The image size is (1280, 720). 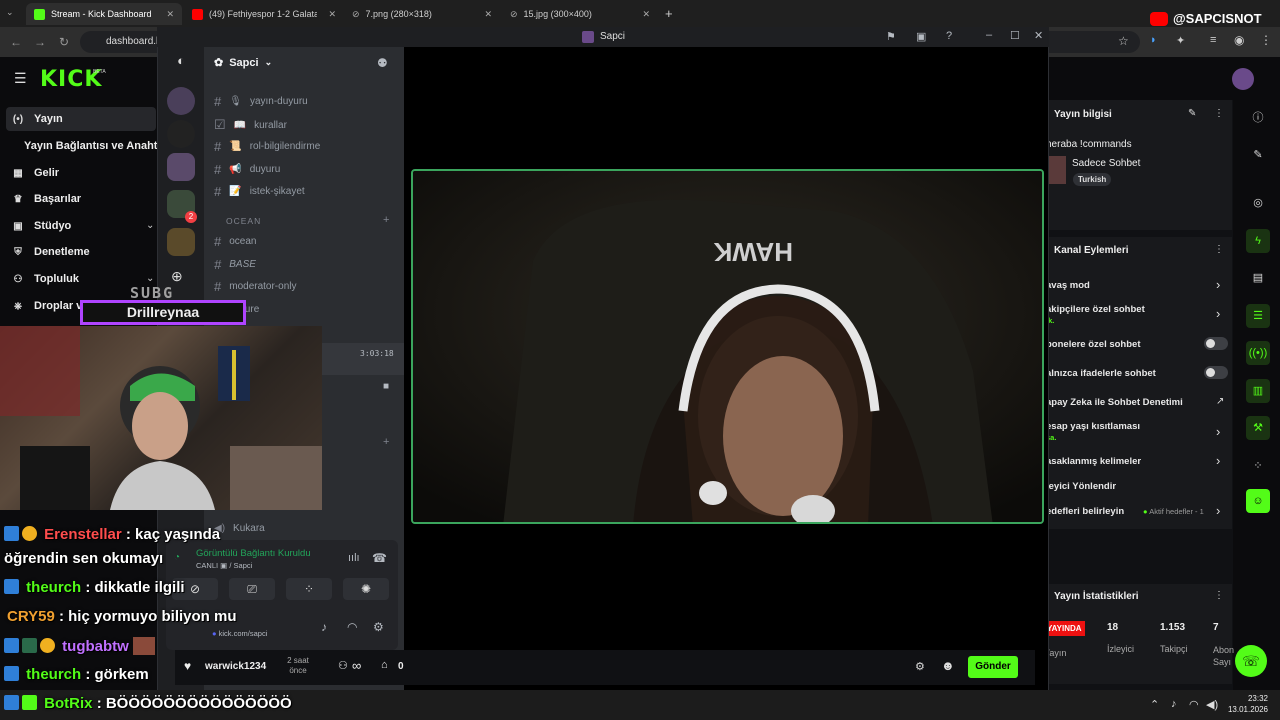 What do you see at coordinates (243, 63) in the screenshot?
I see `server-header: ✿ Sapci ⌄` at bounding box center [243, 63].